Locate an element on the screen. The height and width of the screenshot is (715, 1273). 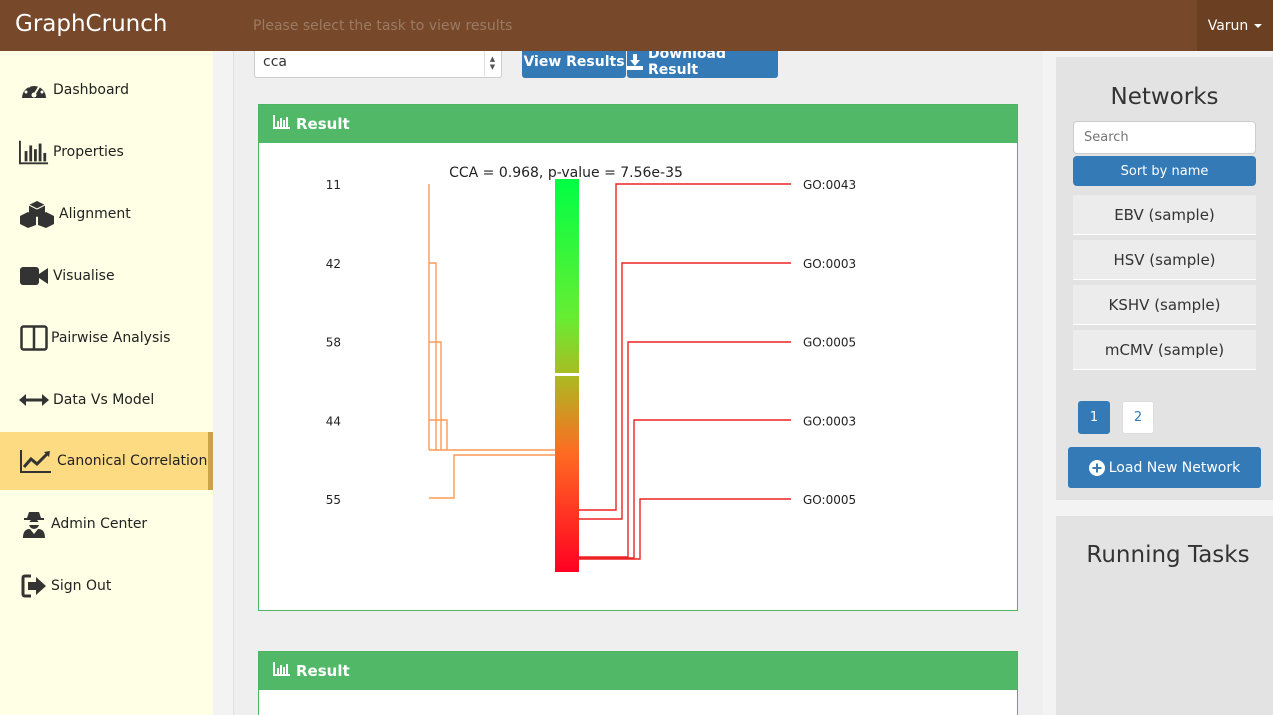
sidebar-item-label: Sign Out is located at coordinates (81, 586).